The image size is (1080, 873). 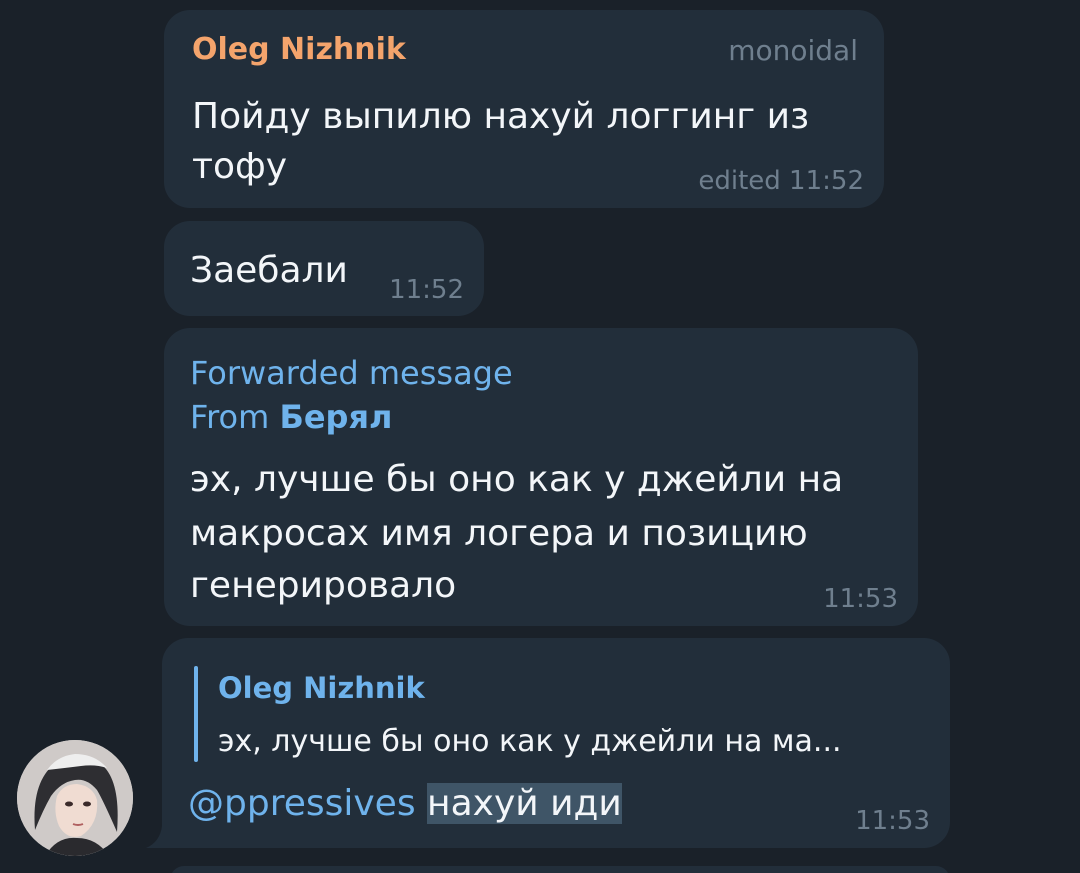 I want to click on message-text-line: Пойду выпилю нахуй логгинг из, so click(x=501, y=116).